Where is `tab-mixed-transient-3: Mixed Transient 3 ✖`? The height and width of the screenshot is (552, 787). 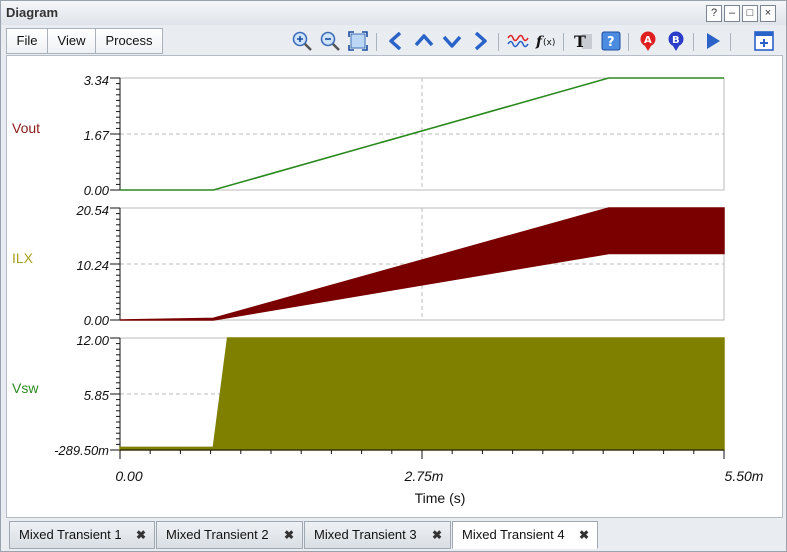
tab-mixed-transient-3: Mixed Transient 3 ✖ is located at coordinates (377, 535).